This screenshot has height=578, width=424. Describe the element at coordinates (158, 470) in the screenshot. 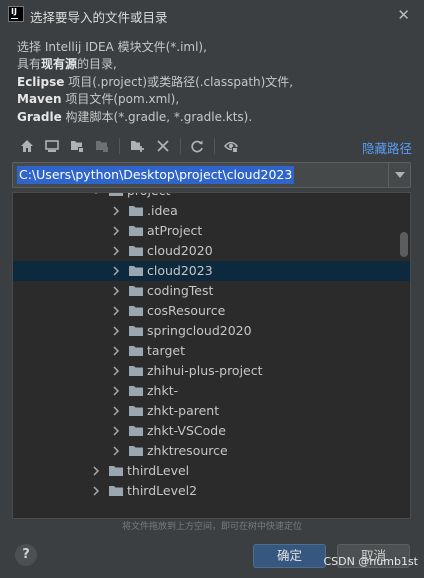

I see `tree-item-label: thirdLevel` at that location.